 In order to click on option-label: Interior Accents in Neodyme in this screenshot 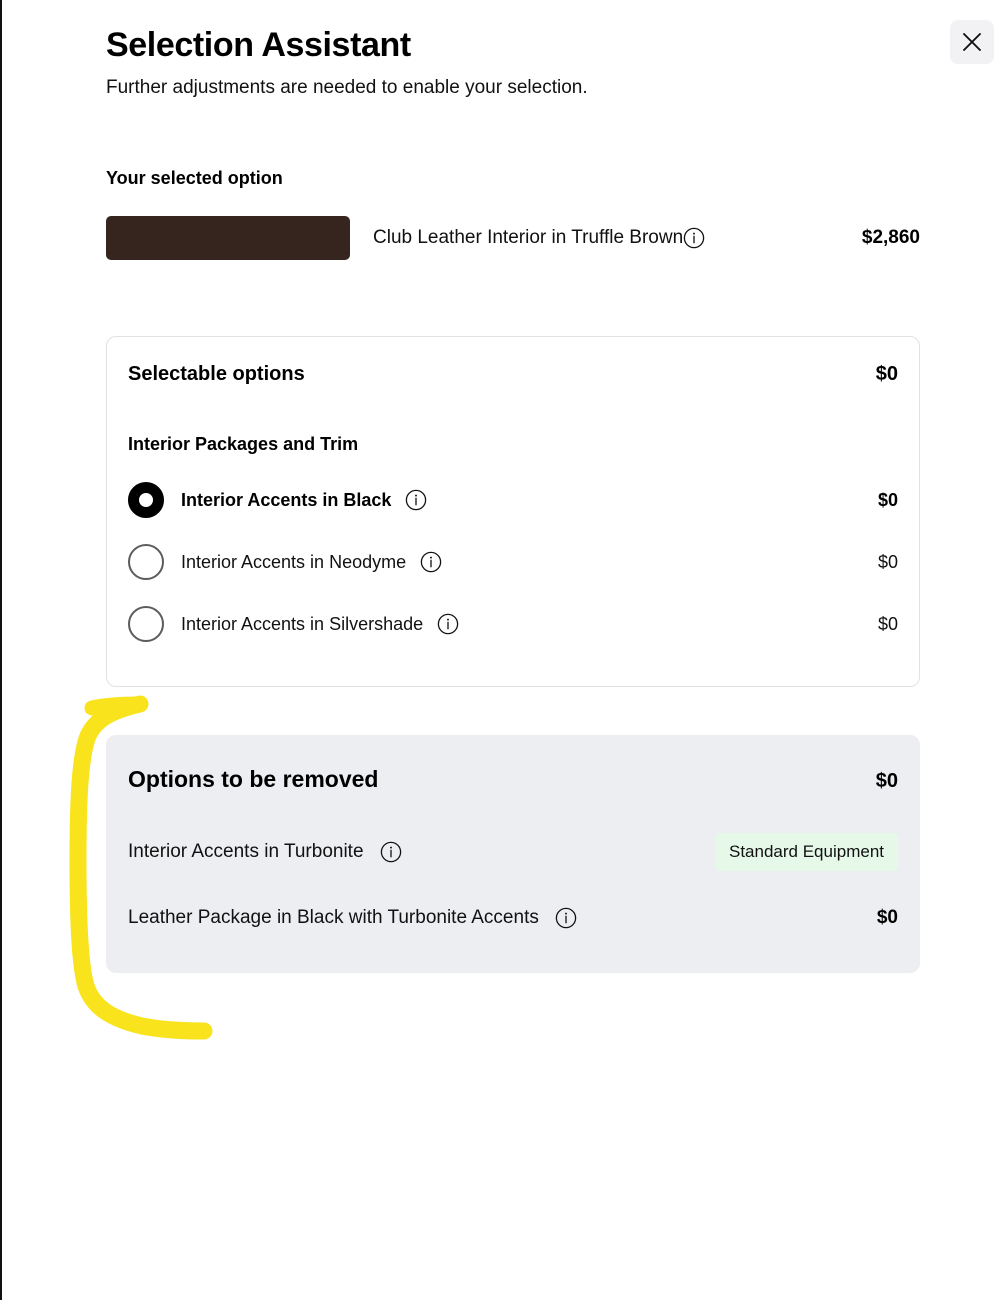, I will do `click(294, 561)`.